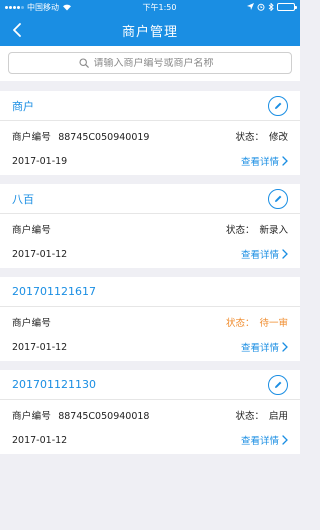 This screenshot has width=320, height=530. What do you see at coordinates (278, 137) in the screenshot?
I see `status-value: 修改` at bounding box center [278, 137].